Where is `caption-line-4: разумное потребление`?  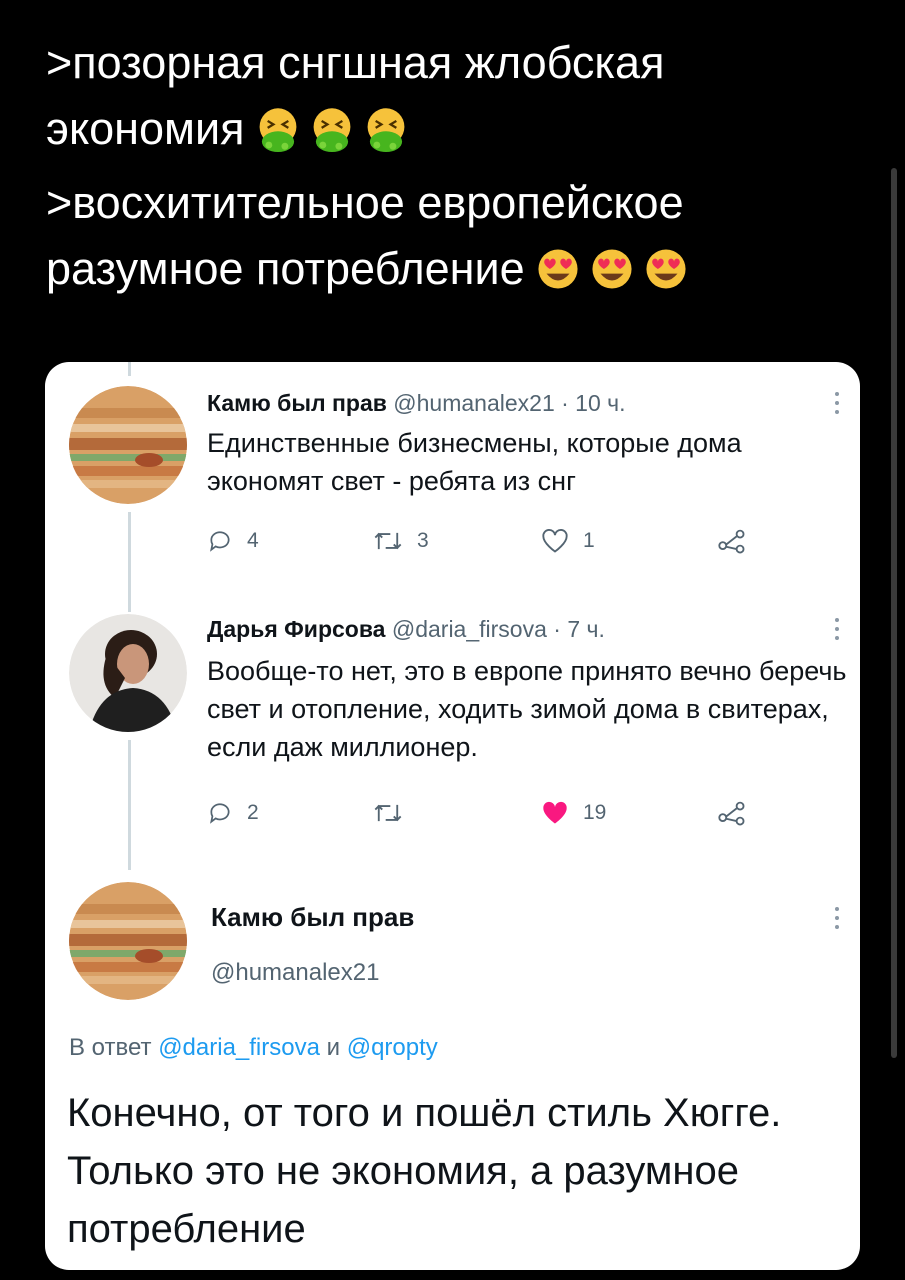 caption-line-4: разумное потребление is located at coordinates (446, 273).